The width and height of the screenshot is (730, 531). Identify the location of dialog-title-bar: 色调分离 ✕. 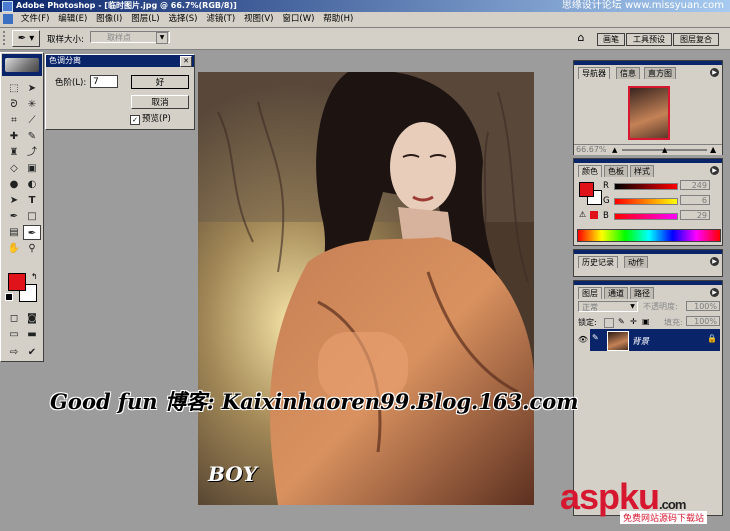
(120, 61).